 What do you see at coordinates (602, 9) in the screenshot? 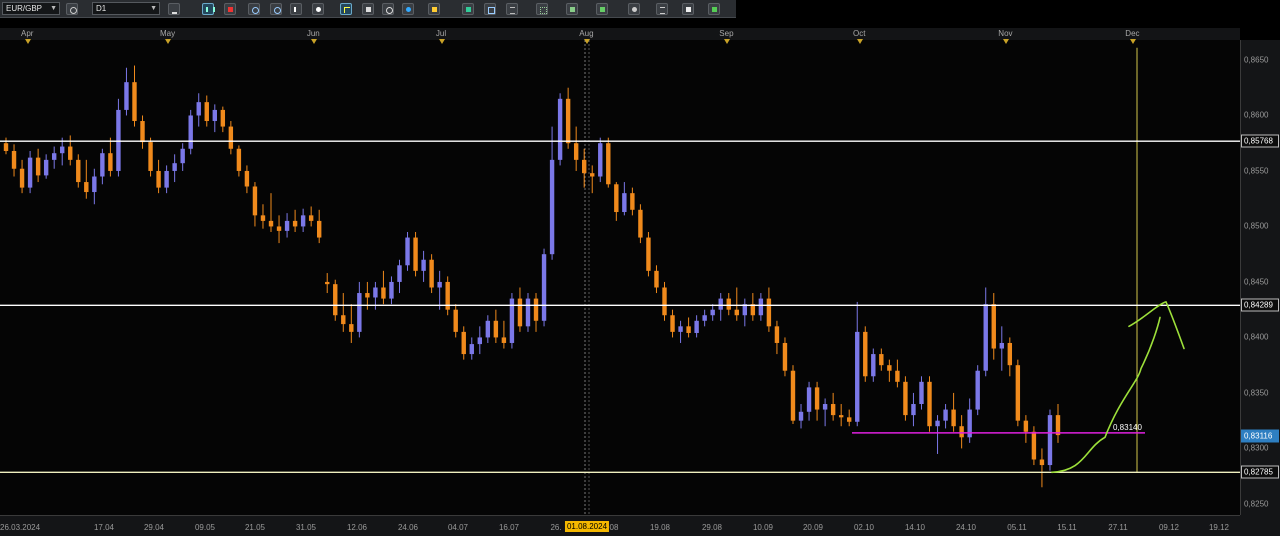
I see `settings-icon` at bounding box center [602, 9].